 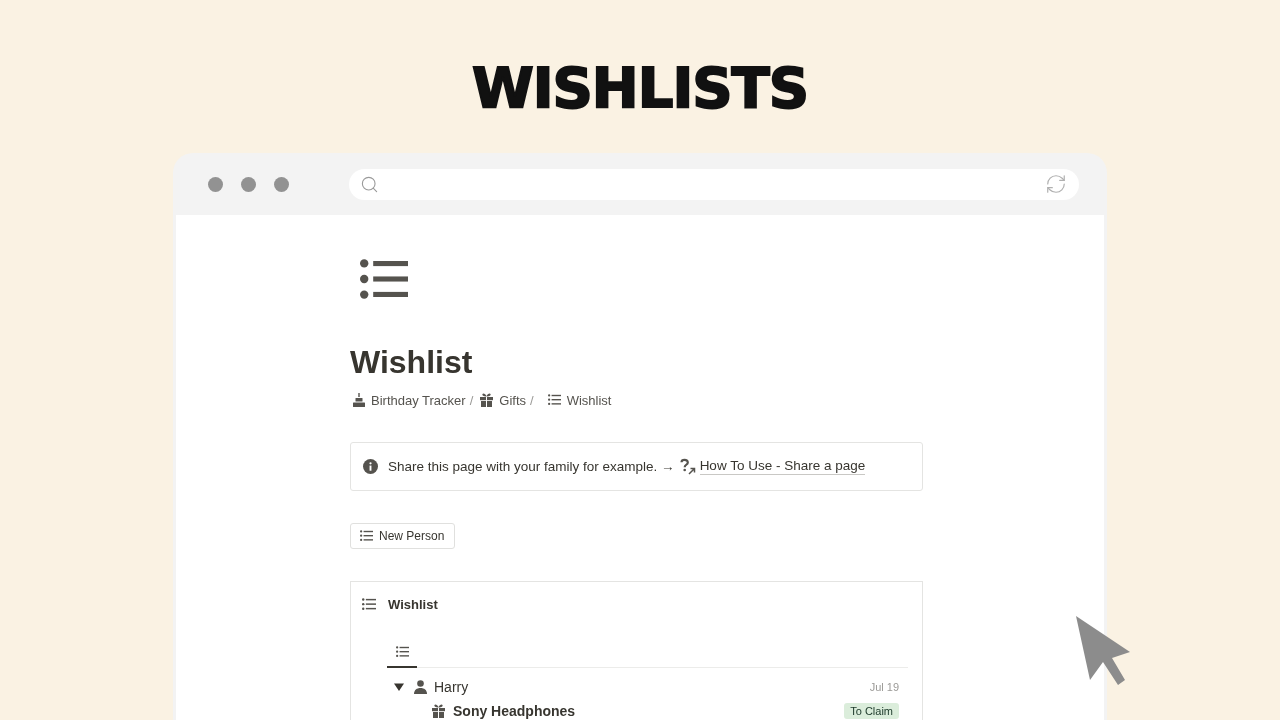 I want to click on info-icon, so click(x=370, y=466).